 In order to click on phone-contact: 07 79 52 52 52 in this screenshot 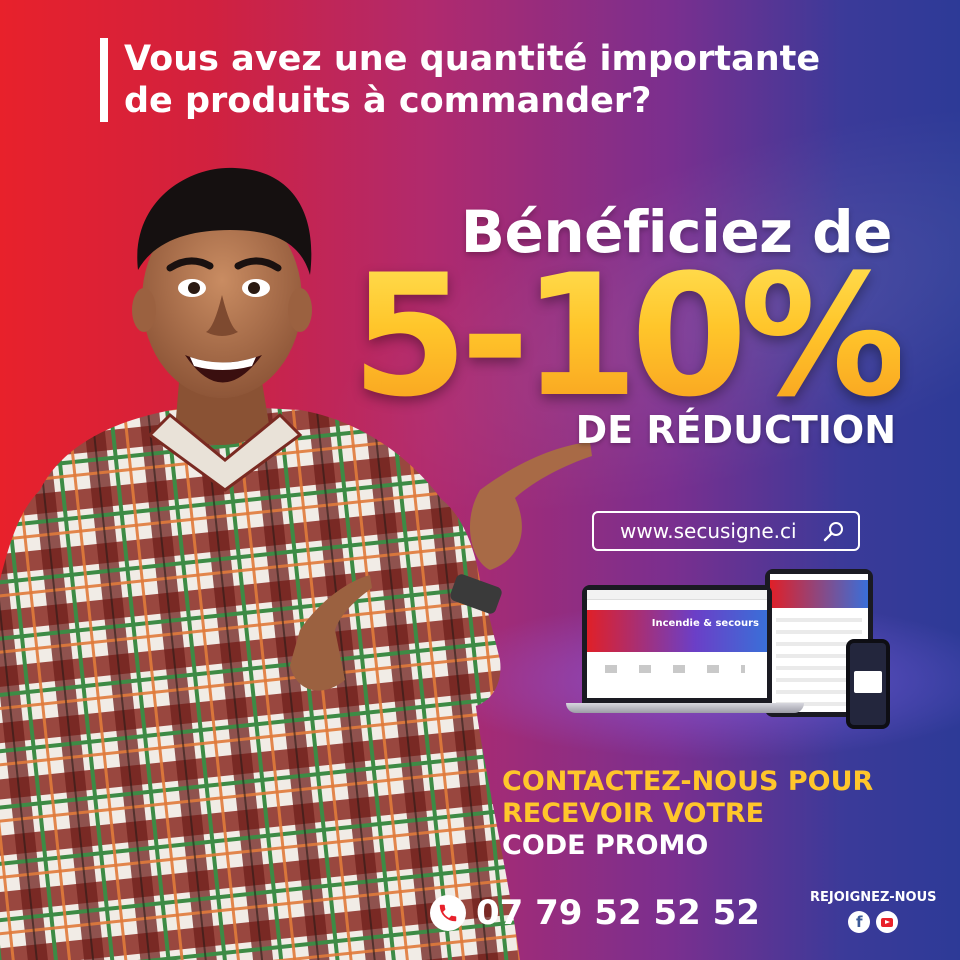, I will do `click(595, 913)`.